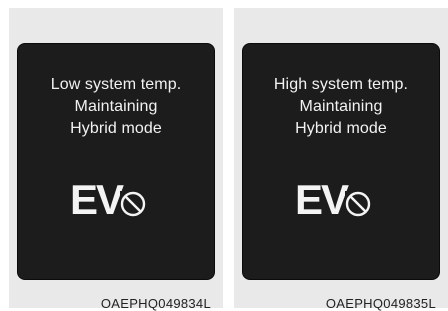  Describe the element at coordinates (380, 303) in the screenshot. I see `figure-code: OAEPHQ049835L` at that location.